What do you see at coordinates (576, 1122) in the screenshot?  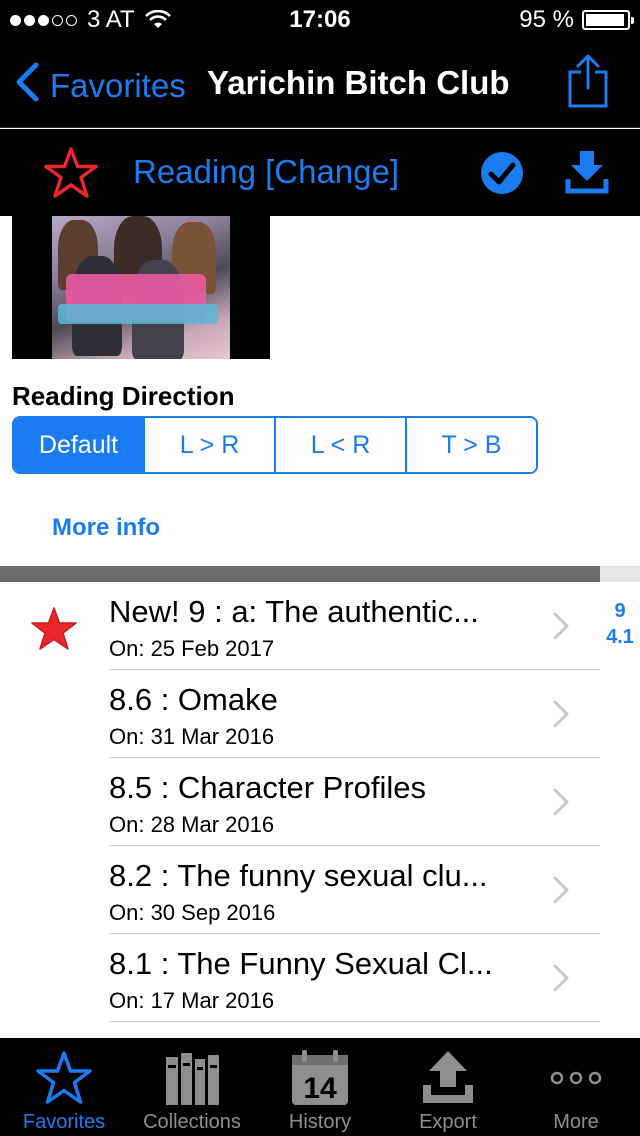 I see `tab-label: More` at bounding box center [576, 1122].